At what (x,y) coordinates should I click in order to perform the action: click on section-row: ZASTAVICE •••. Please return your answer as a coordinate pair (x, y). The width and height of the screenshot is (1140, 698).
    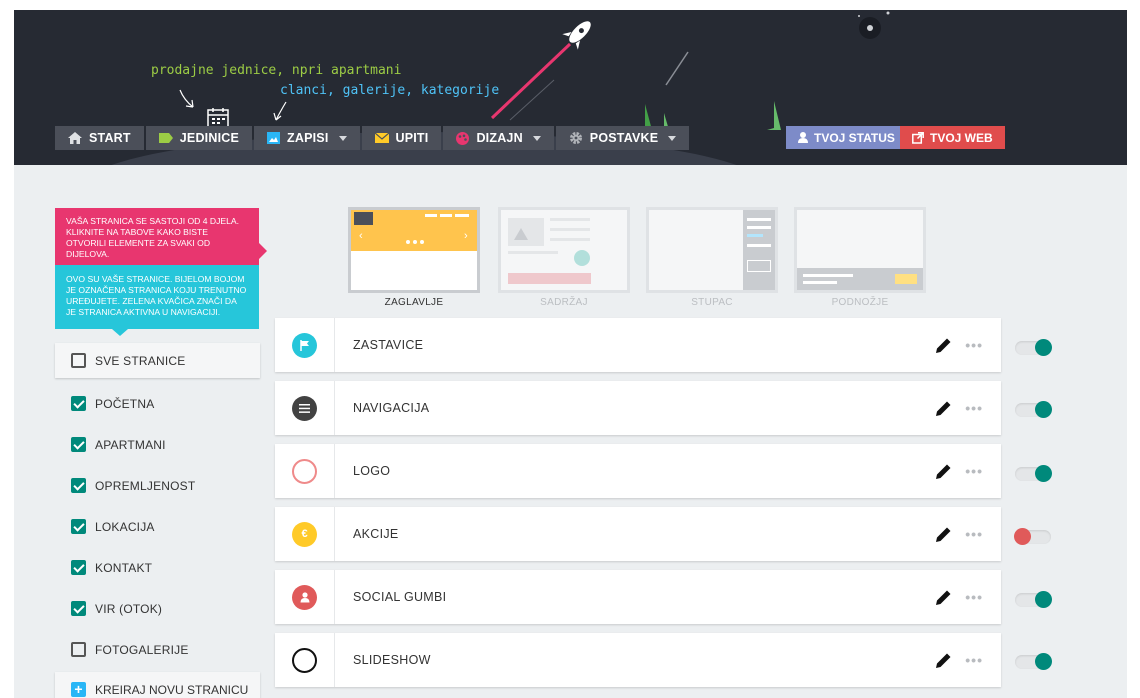
    Looking at the image, I should click on (638, 345).